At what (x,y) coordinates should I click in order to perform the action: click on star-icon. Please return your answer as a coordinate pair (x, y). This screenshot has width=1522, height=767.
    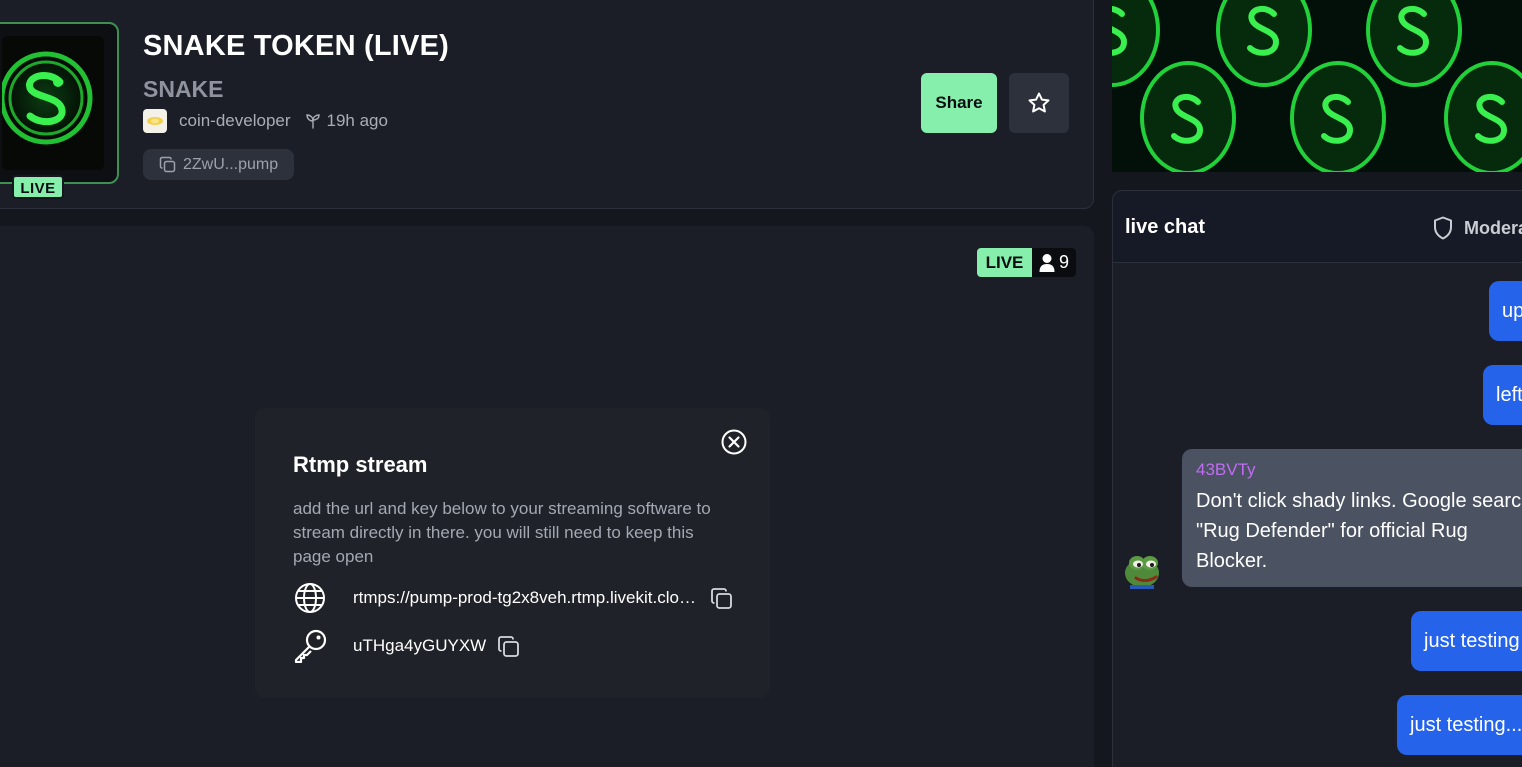
    Looking at the image, I should click on (1039, 102).